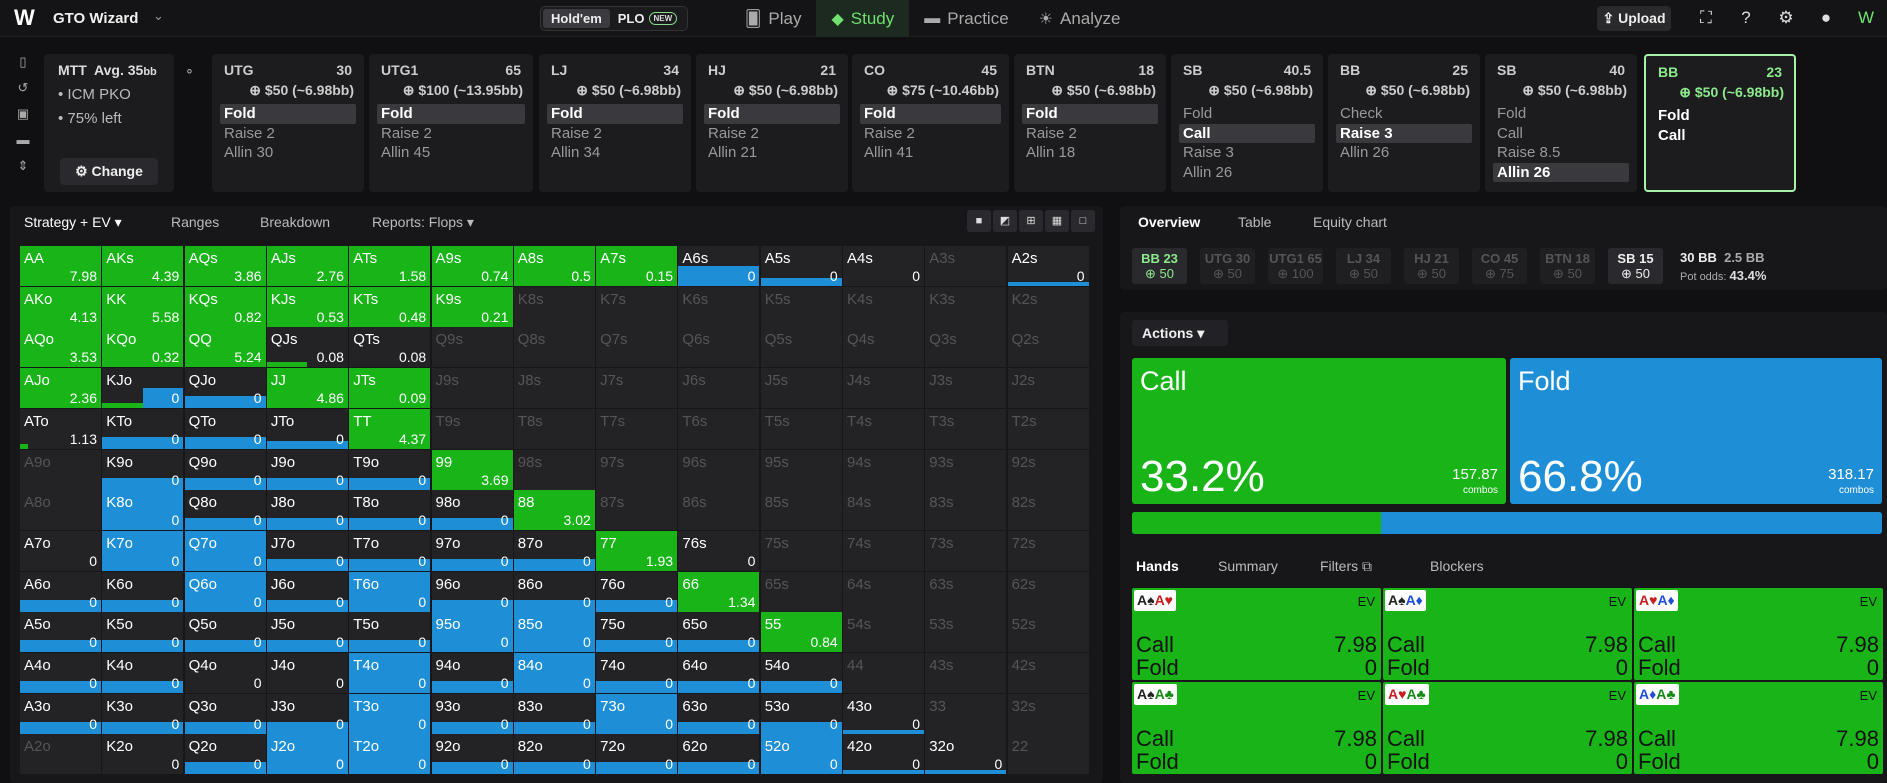 The width and height of the screenshot is (1887, 783). What do you see at coordinates (60, 347) in the screenshot?
I see `hand-cell: AQo 3.53` at bounding box center [60, 347].